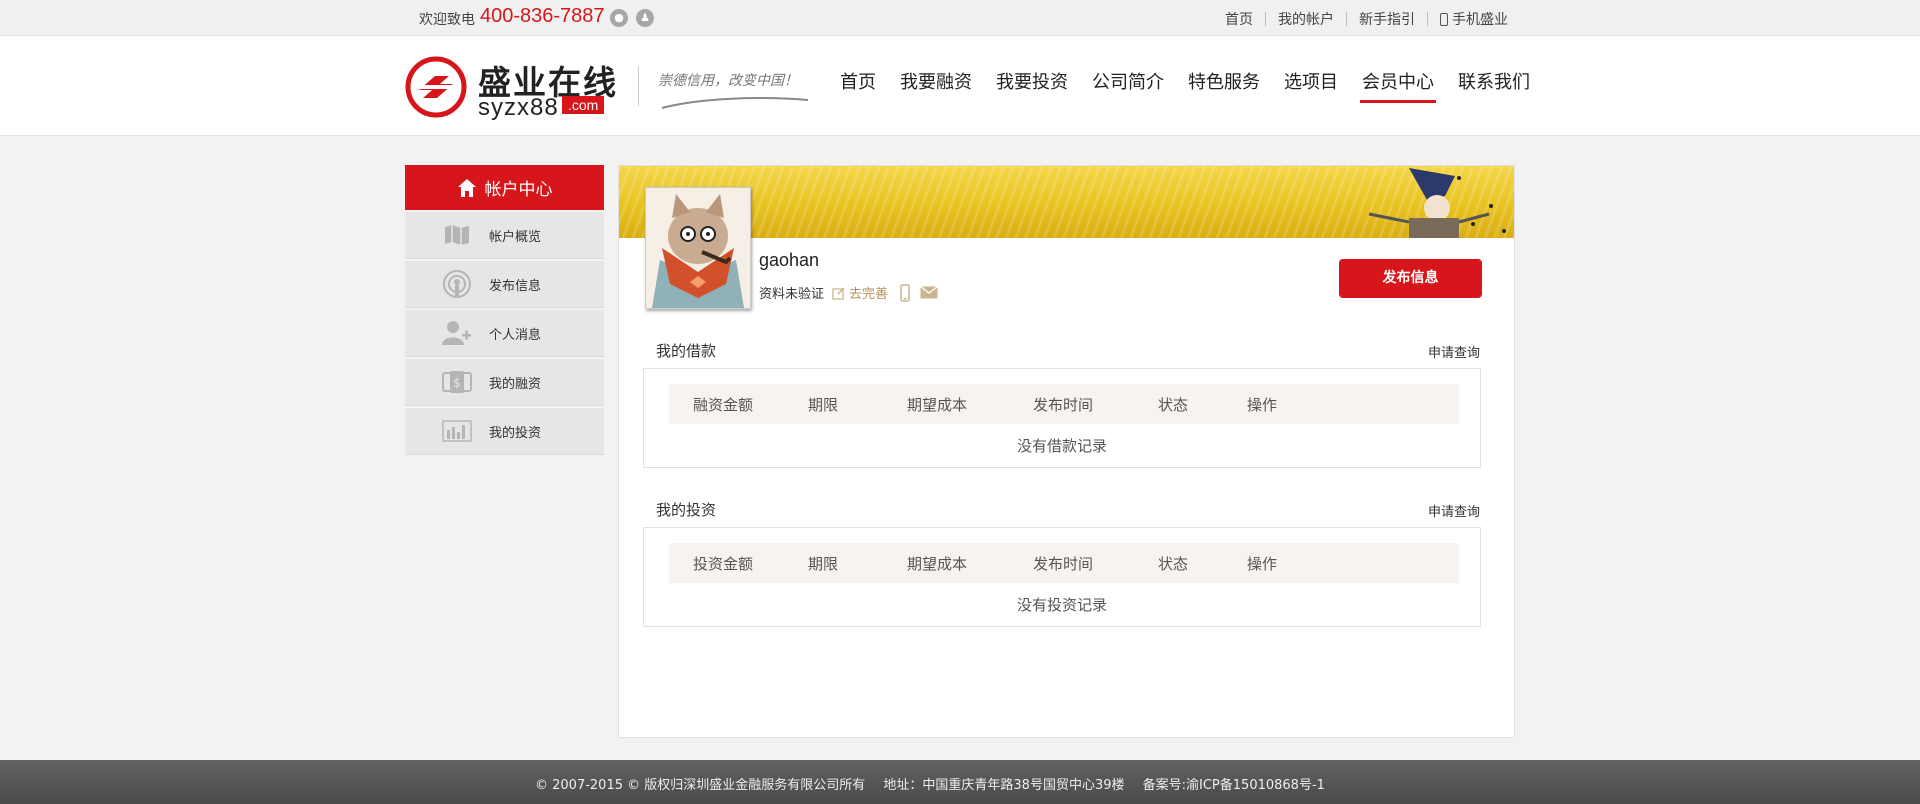 This screenshot has height=804, width=1920. Describe the element at coordinates (1387, 19) in the screenshot. I see `top-link-guide: 新手指引` at that location.